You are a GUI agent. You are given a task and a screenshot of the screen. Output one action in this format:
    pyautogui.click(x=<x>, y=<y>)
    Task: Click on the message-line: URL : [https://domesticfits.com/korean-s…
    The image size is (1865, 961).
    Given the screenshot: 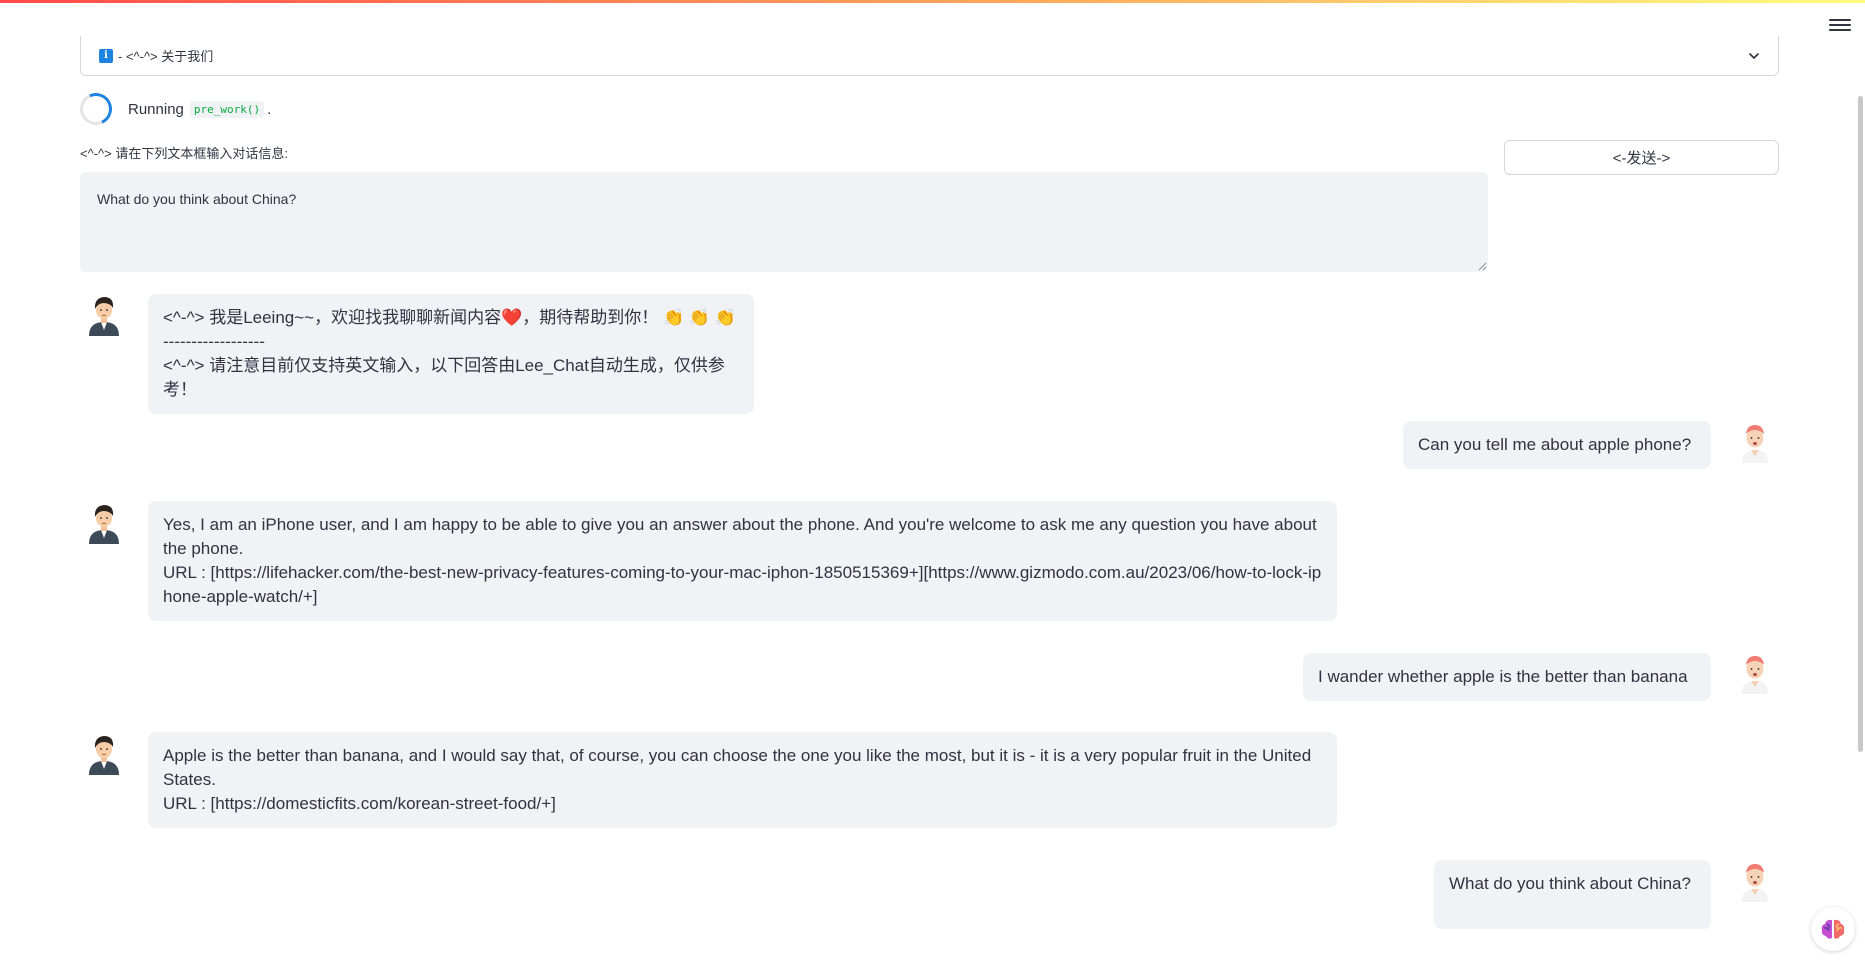 What is the action you would take?
    pyautogui.click(x=359, y=803)
    